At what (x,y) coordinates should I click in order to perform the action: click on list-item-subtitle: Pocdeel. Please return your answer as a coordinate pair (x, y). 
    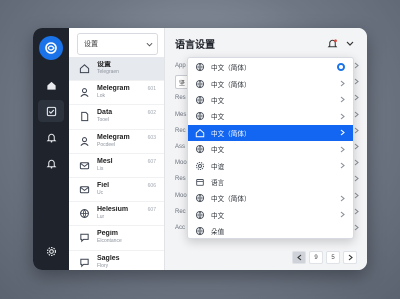
    Looking at the image, I should click on (106, 144).